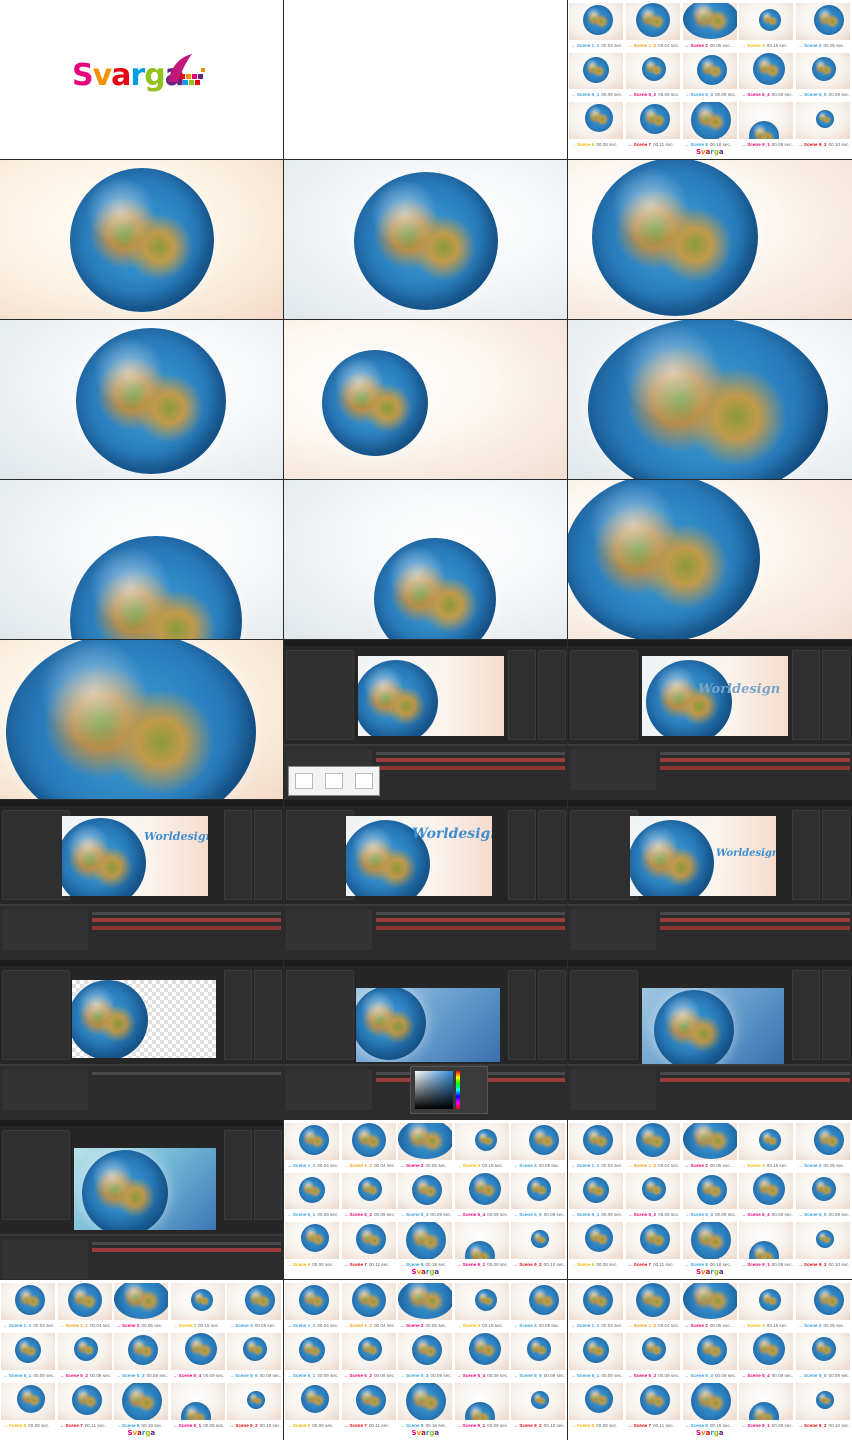 The height and width of the screenshot is (1440, 852). I want to click on scene-name: → Scene 1_2, so click(357, 1325).